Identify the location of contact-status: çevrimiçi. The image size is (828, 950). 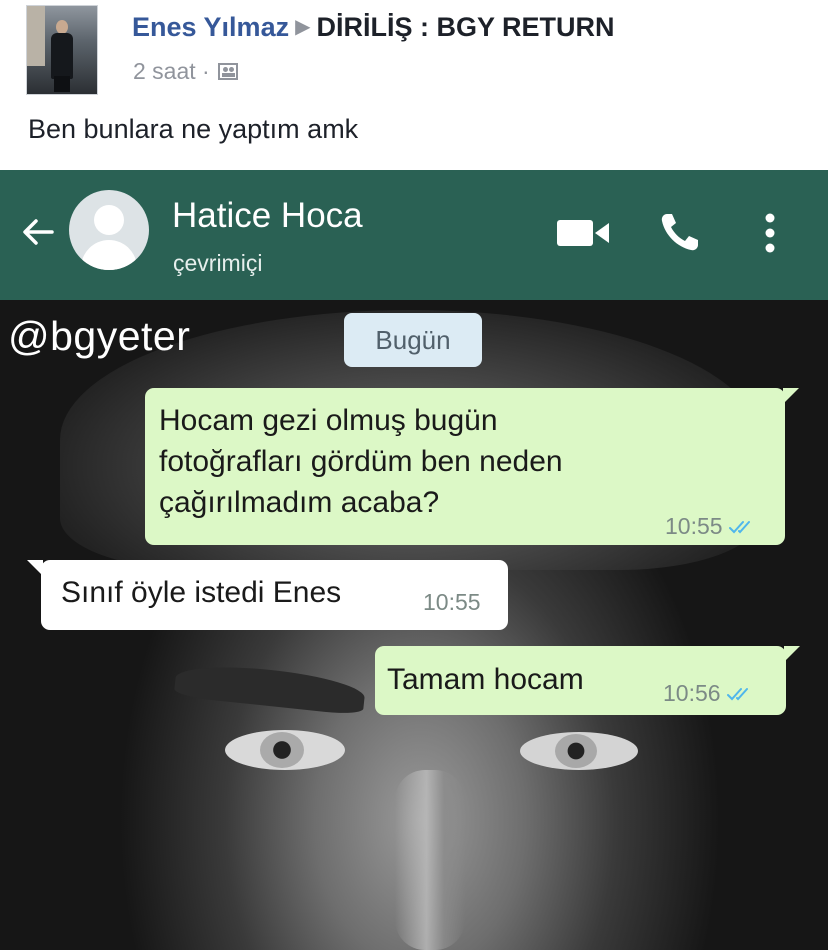
(218, 263).